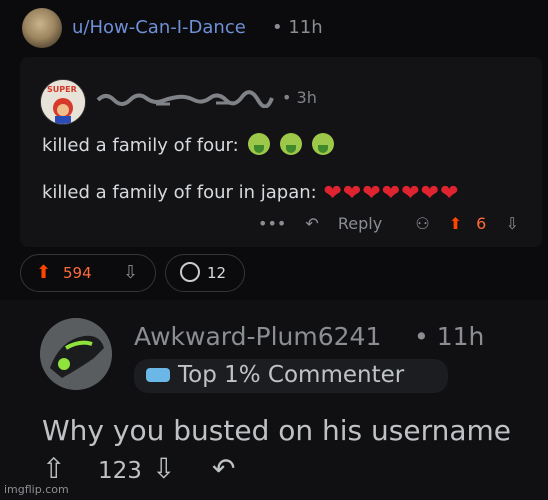  Describe the element at coordinates (312, 223) in the screenshot. I see `reply-icon: ↶` at that location.